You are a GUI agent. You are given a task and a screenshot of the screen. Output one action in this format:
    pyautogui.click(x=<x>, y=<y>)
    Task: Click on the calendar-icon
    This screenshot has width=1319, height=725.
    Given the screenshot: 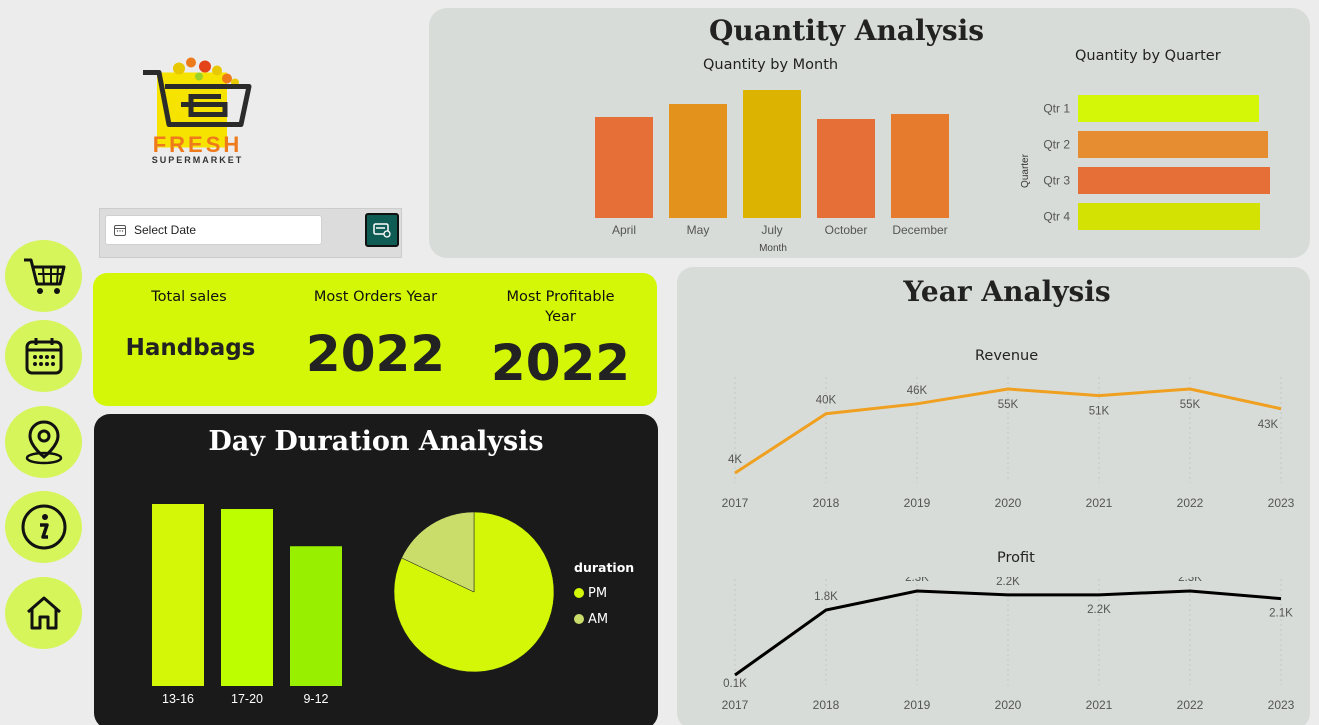 What is the action you would take?
    pyautogui.click(x=43, y=356)
    